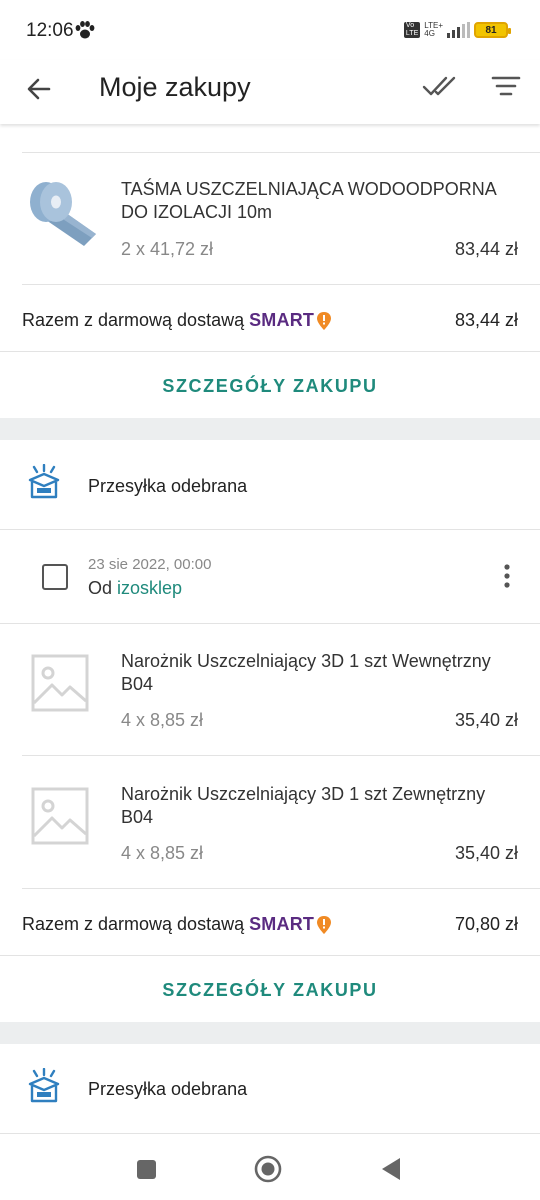 Image resolution: width=540 pixels, height=1200 pixels. What do you see at coordinates (167, 249) in the screenshot?
I see `item-quantity: 2 x 41,72 zł` at bounding box center [167, 249].